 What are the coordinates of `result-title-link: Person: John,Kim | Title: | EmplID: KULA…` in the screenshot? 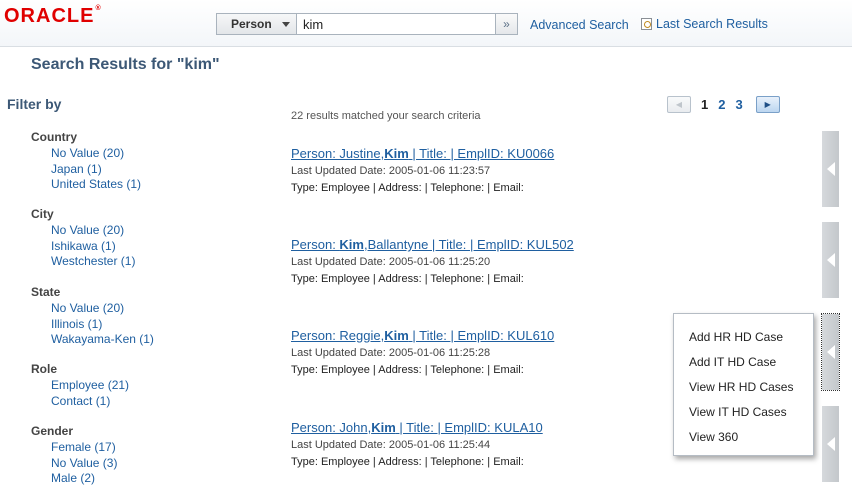 It's located at (417, 428).